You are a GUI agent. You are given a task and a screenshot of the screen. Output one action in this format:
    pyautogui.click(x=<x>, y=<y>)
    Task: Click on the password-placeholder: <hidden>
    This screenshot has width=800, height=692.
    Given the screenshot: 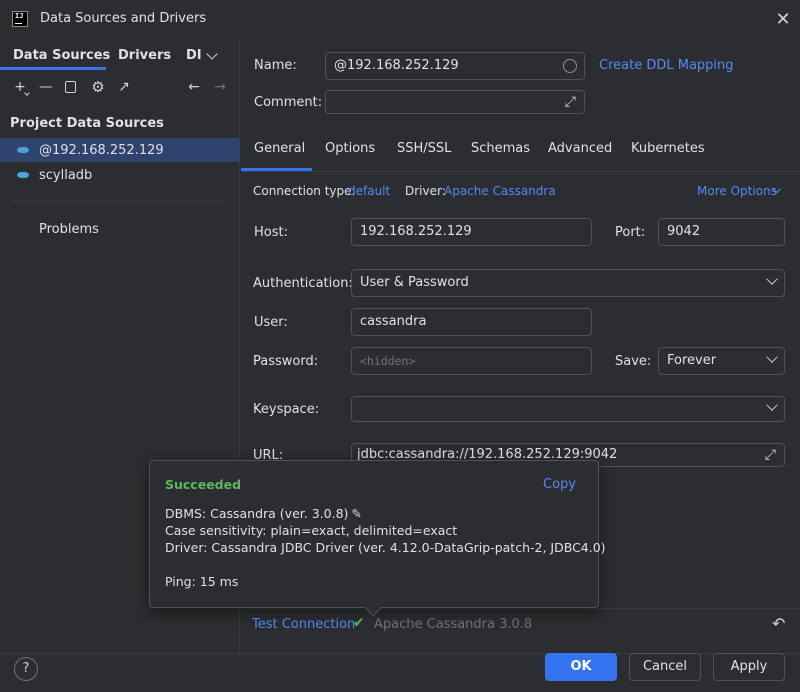 What is the action you would take?
    pyautogui.click(x=388, y=361)
    